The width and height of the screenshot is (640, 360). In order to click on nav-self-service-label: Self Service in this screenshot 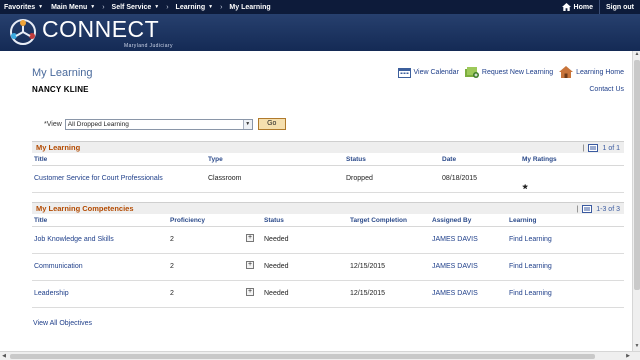, I will do `click(131, 7)`.